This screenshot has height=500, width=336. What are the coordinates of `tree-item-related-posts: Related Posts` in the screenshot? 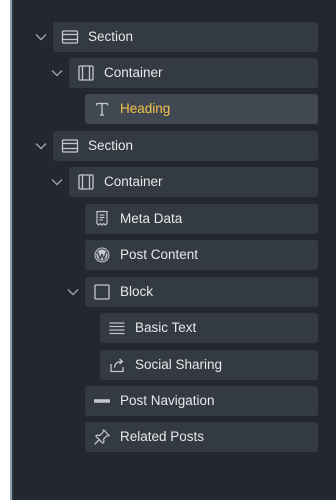 It's located at (201, 437).